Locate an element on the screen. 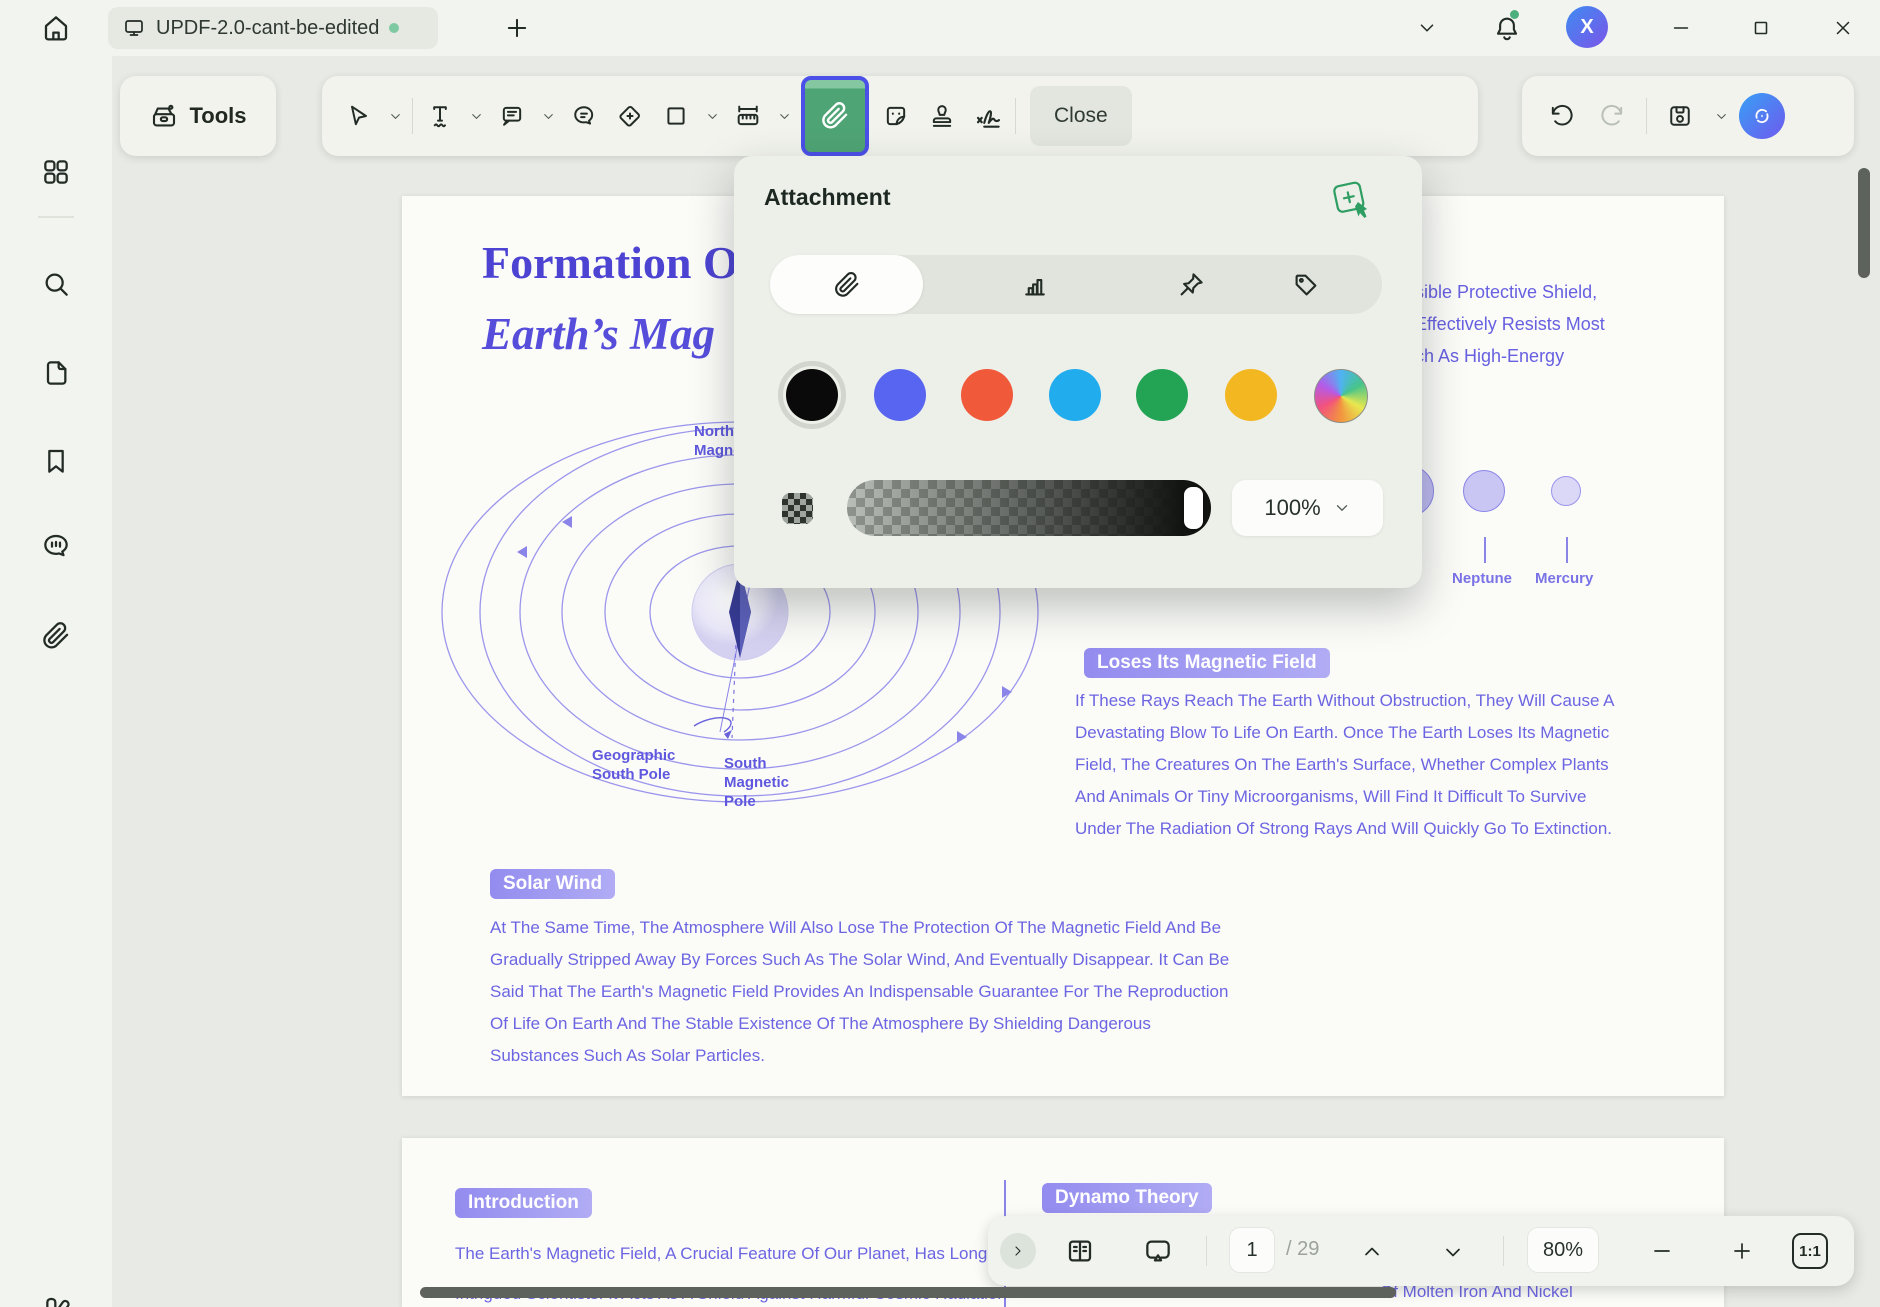 Image resolution: width=1880 pixels, height=1307 pixels. sticker-tool-button is located at coordinates (896, 116).